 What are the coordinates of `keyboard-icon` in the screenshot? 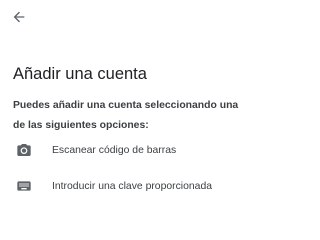 It's located at (24, 186).